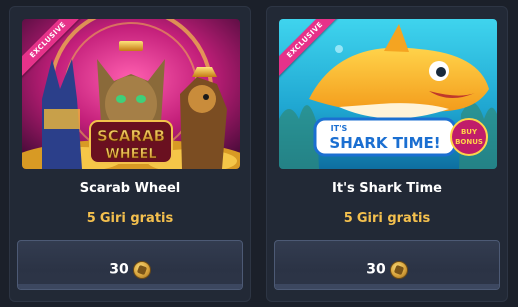  I want to click on game-title: Scarab Wheel, so click(130, 188).